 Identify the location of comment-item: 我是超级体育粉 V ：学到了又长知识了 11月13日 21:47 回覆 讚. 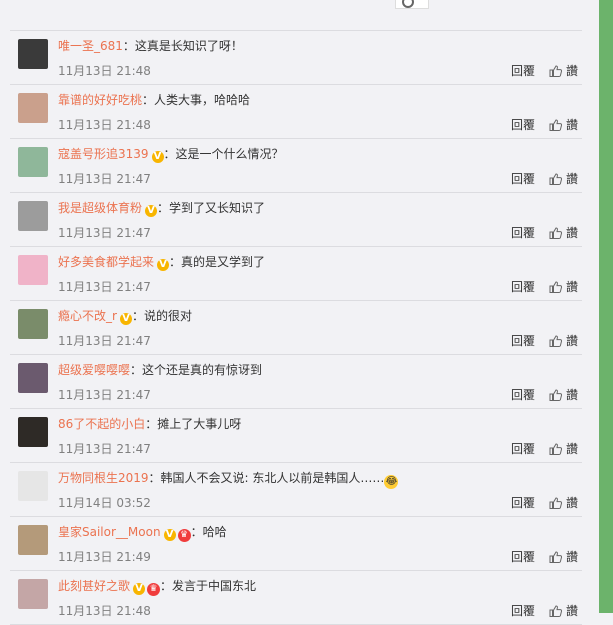
(296, 220).